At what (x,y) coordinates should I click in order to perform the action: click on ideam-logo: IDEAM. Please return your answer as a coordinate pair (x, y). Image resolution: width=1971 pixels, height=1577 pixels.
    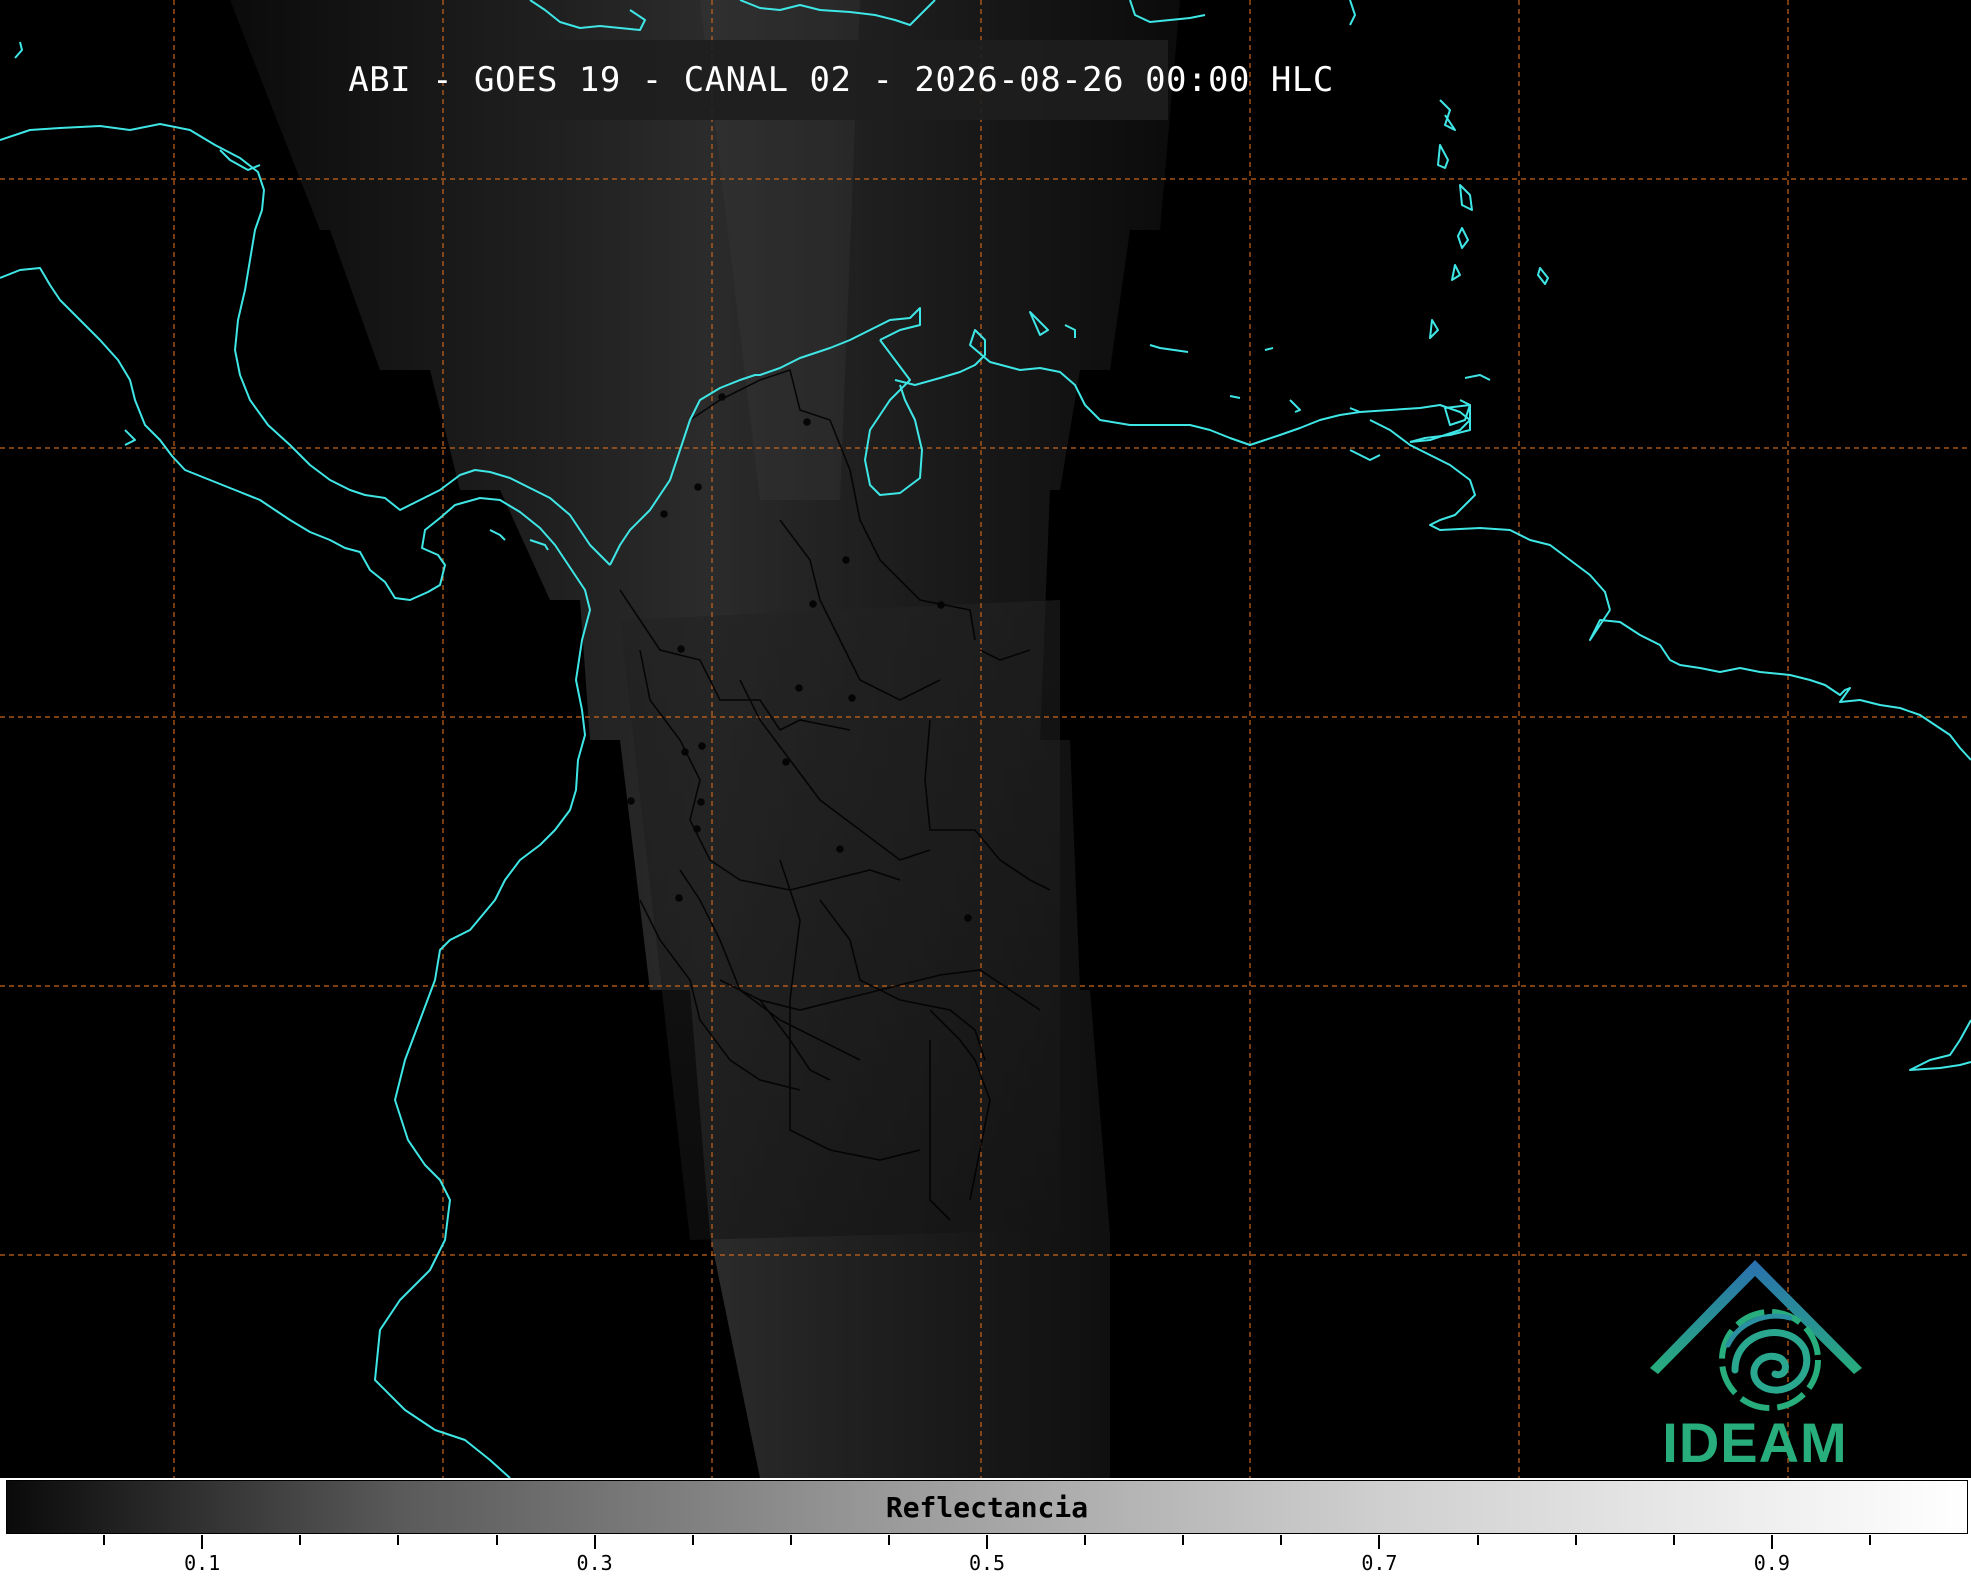
    Looking at the image, I should click on (1755, 1362).